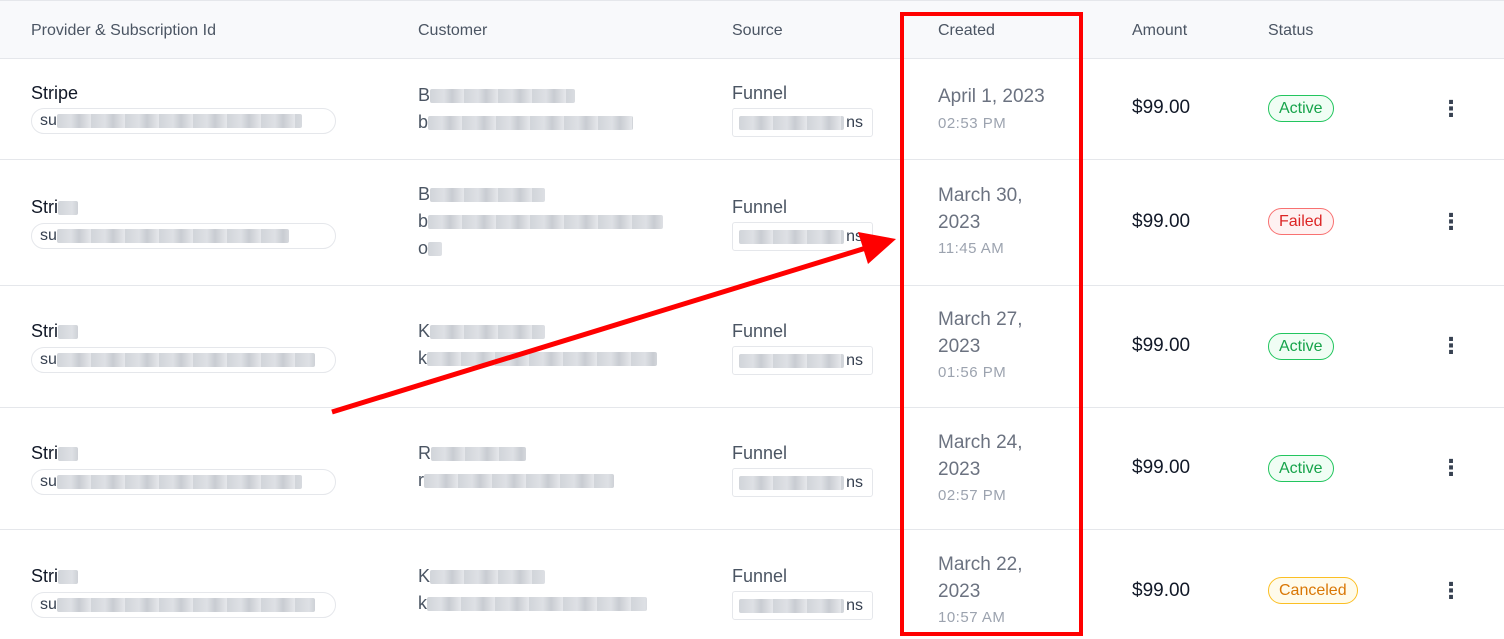  What do you see at coordinates (1313, 590) in the screenshot?
I see `status-badge: Canceled` at bounding box center [1313, 590].